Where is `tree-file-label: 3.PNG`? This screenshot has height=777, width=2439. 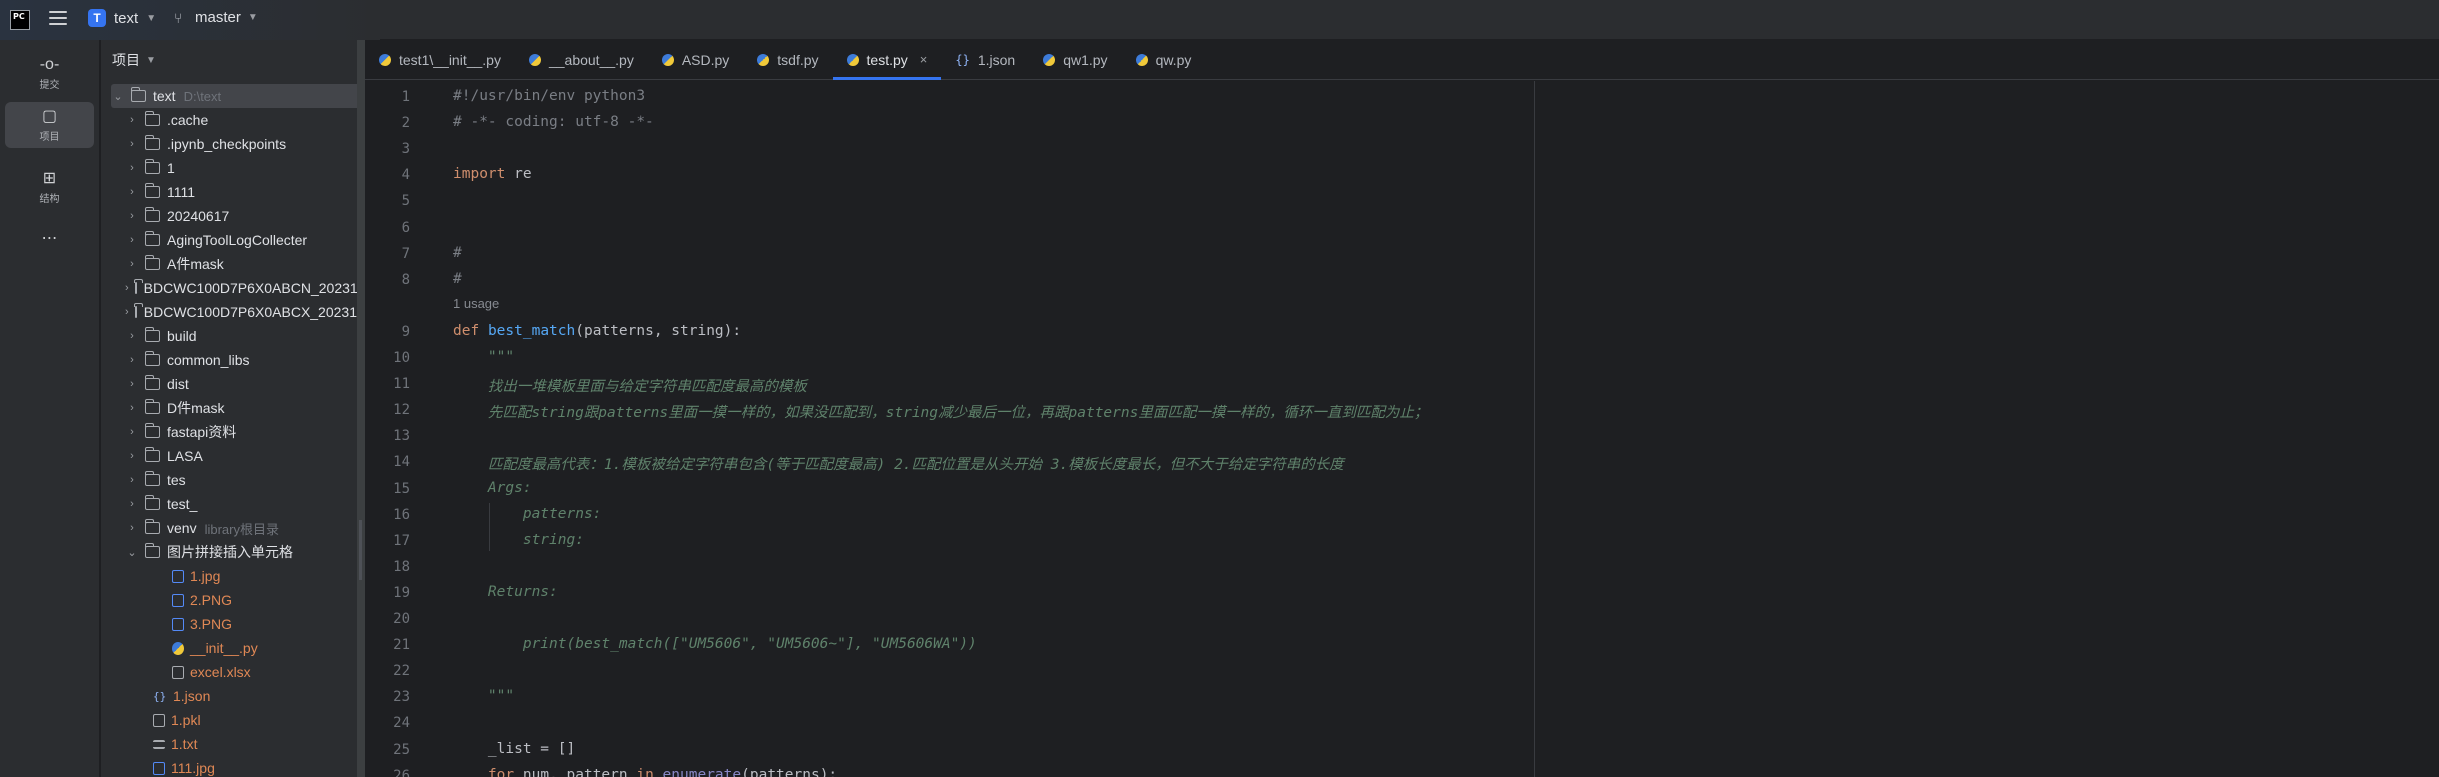
tree-file-label: 3.PNG is located at coordinates (211, 624).